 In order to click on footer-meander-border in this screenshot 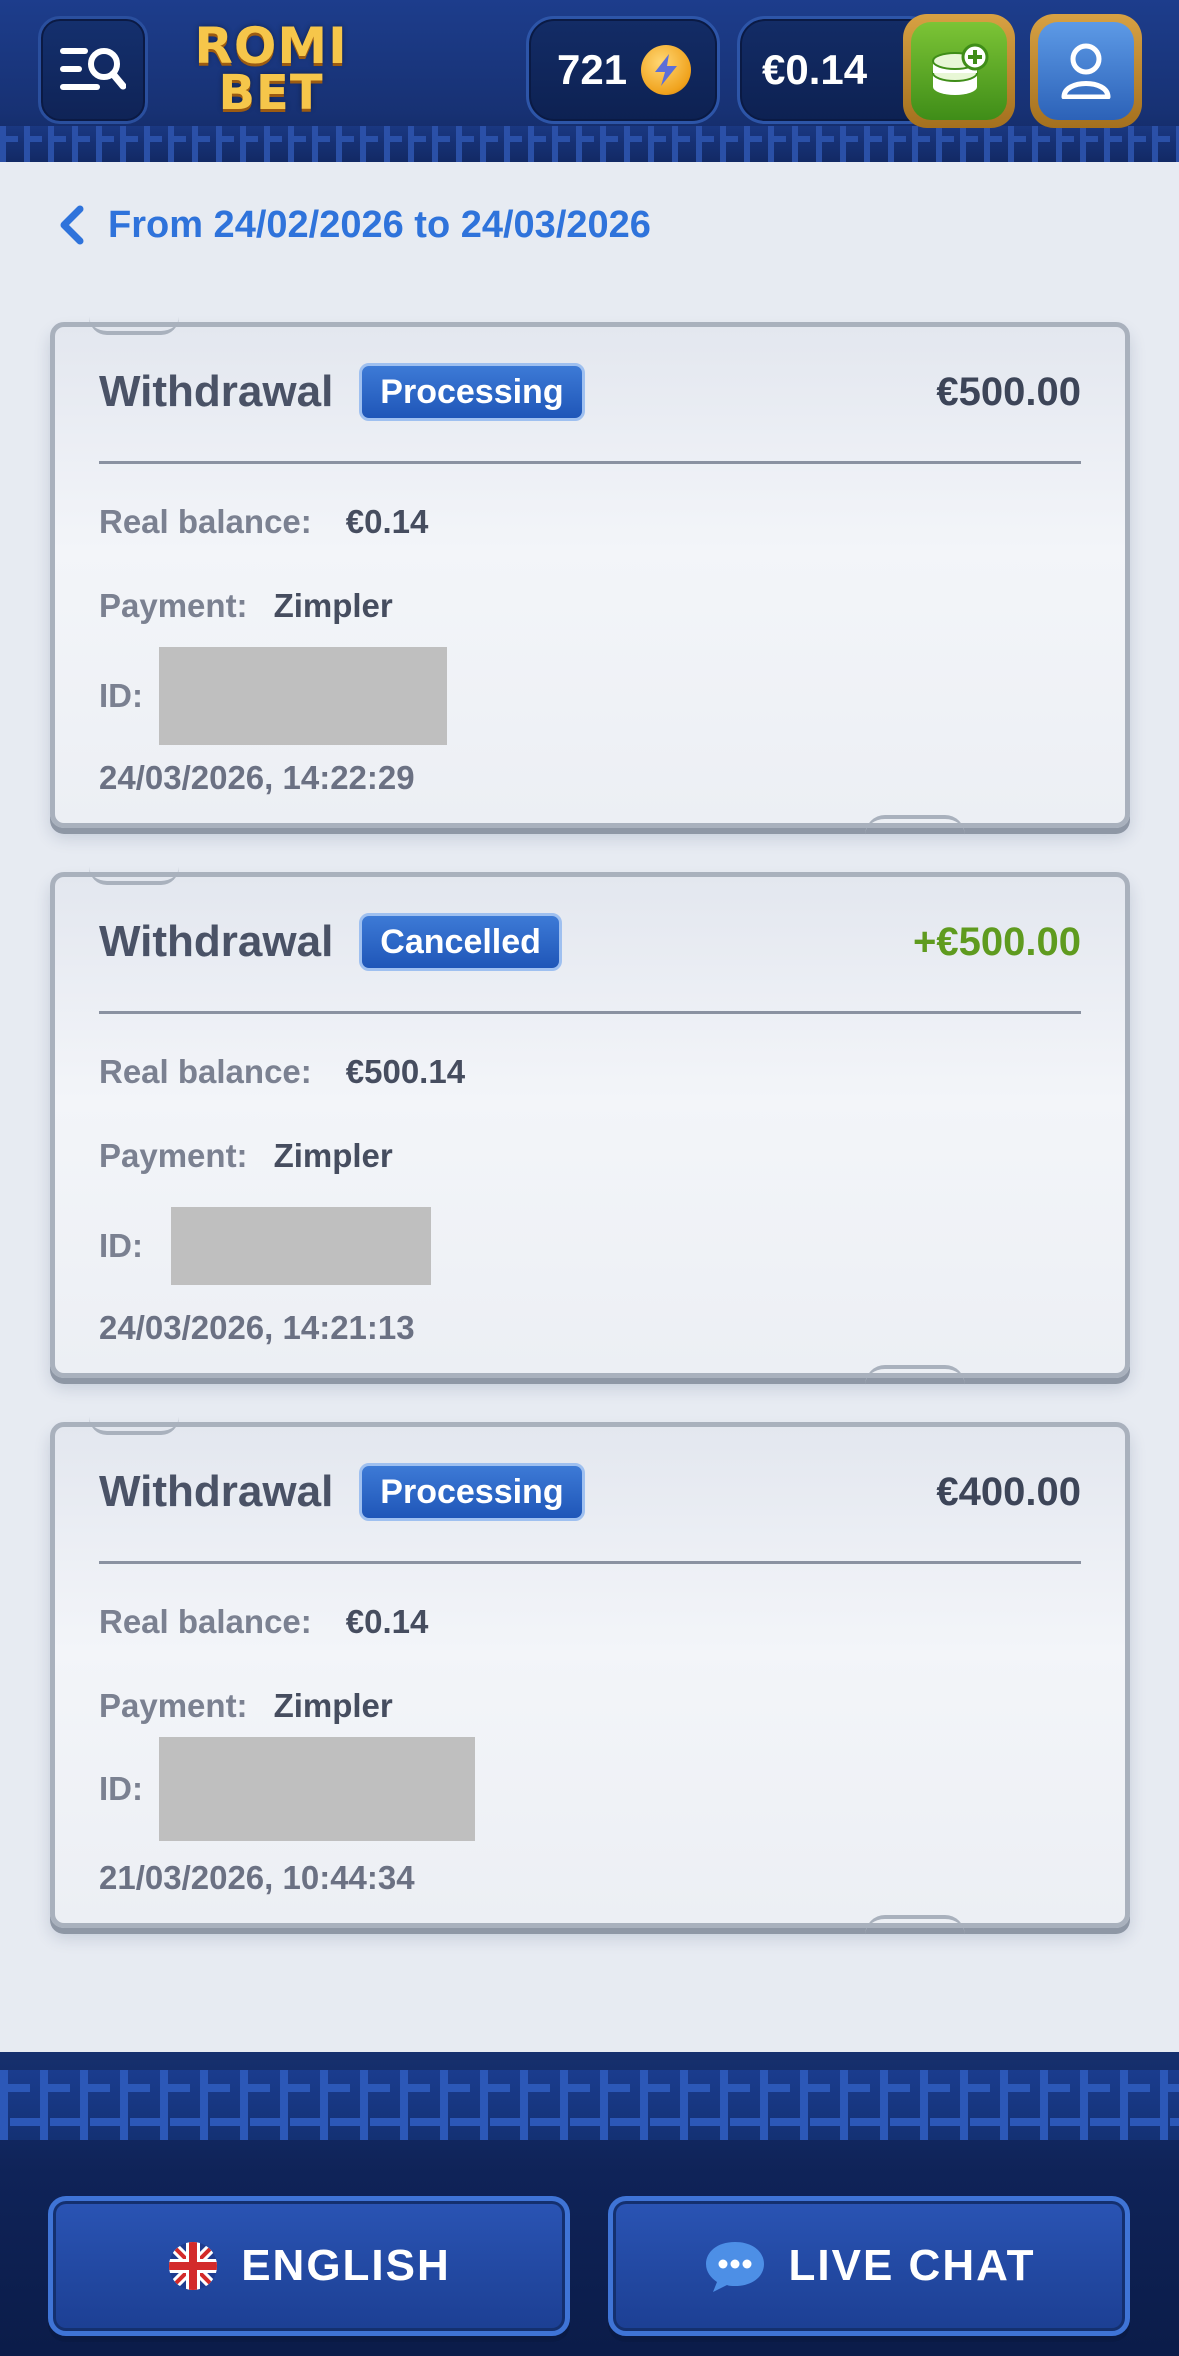, I will do `click(589, 2105)`.